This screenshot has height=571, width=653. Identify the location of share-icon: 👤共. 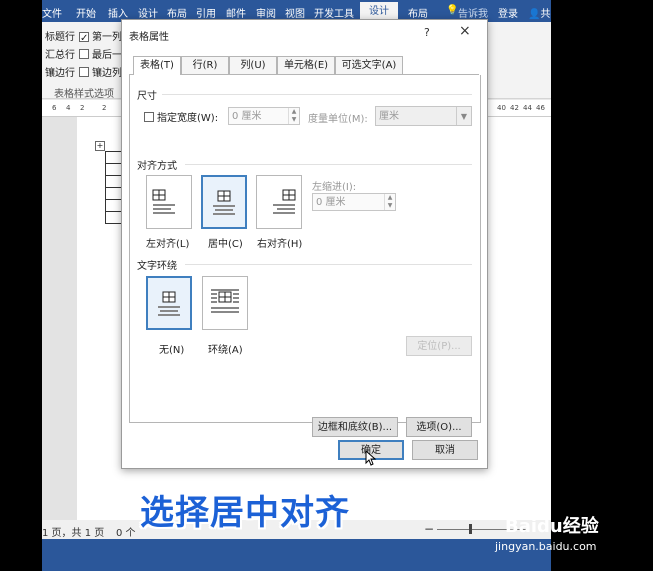
(539, 12).